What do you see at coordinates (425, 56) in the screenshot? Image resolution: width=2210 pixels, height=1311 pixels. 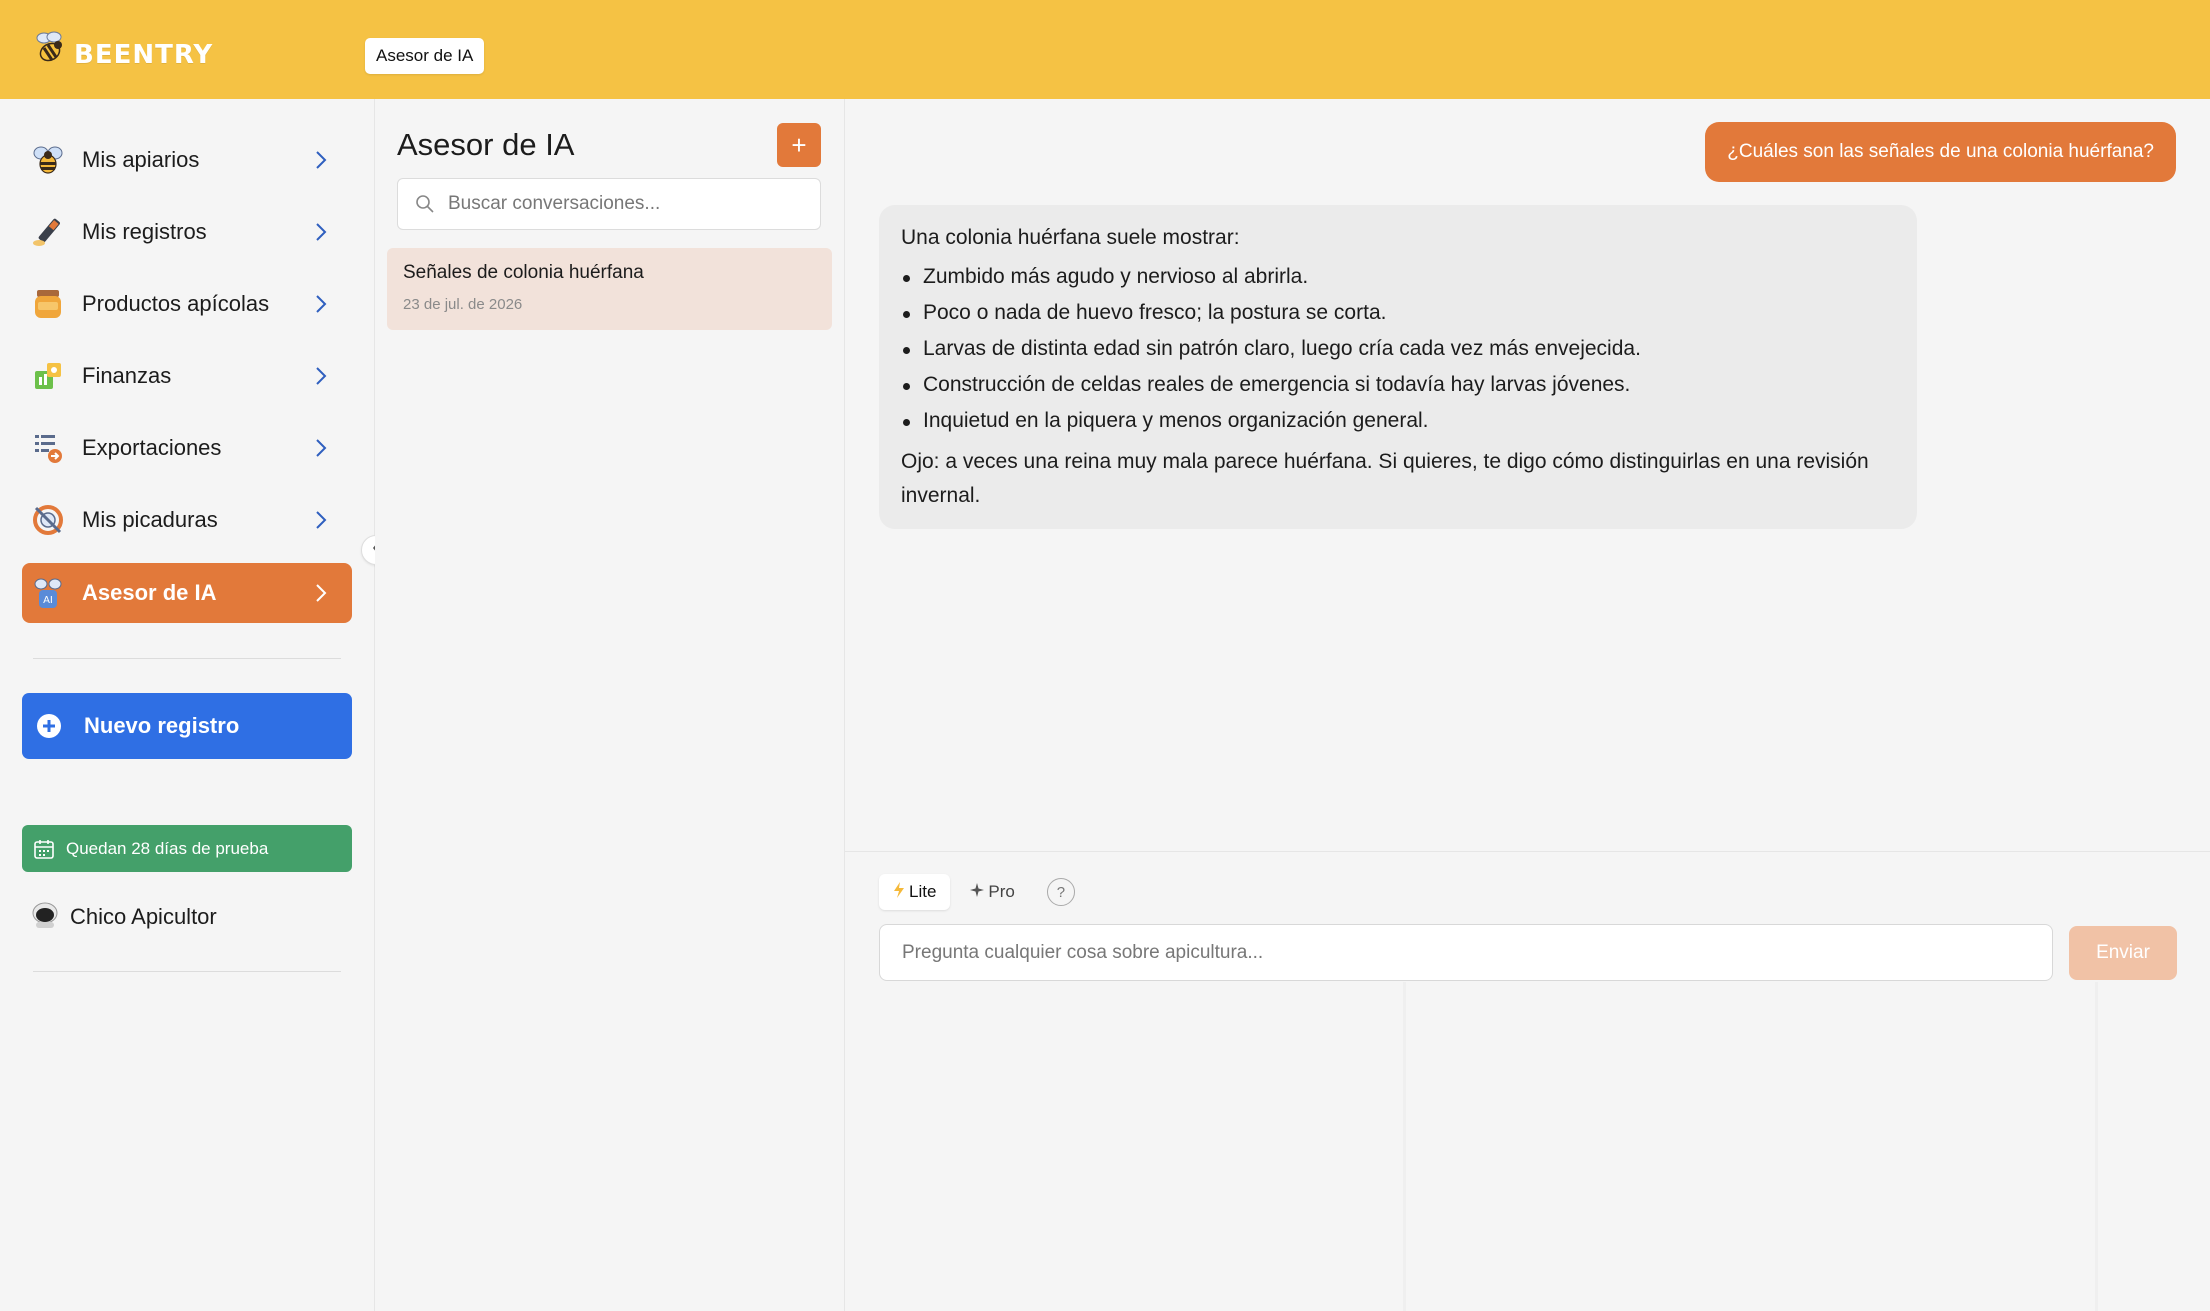 I see `tab-asesor-ia: Asesor de IA` at bounding box center [425, 56].